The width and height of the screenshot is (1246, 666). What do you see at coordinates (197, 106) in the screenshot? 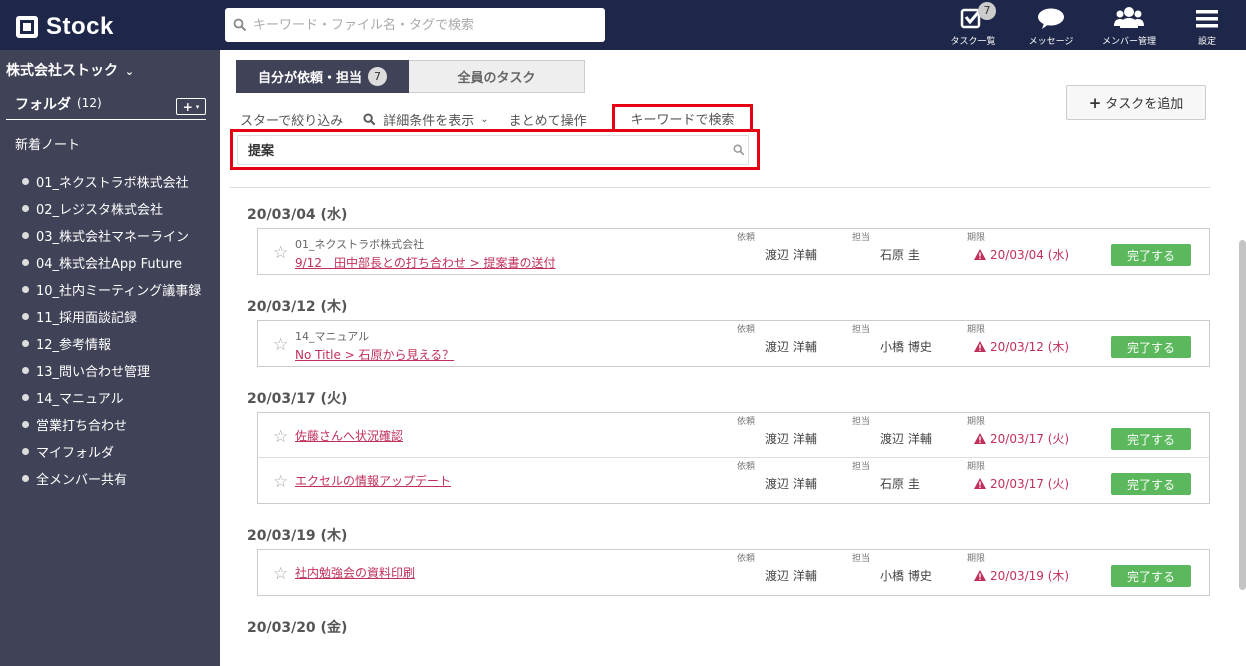
I see `caret-down-icon: ▾` at bounding box center [197, 106].